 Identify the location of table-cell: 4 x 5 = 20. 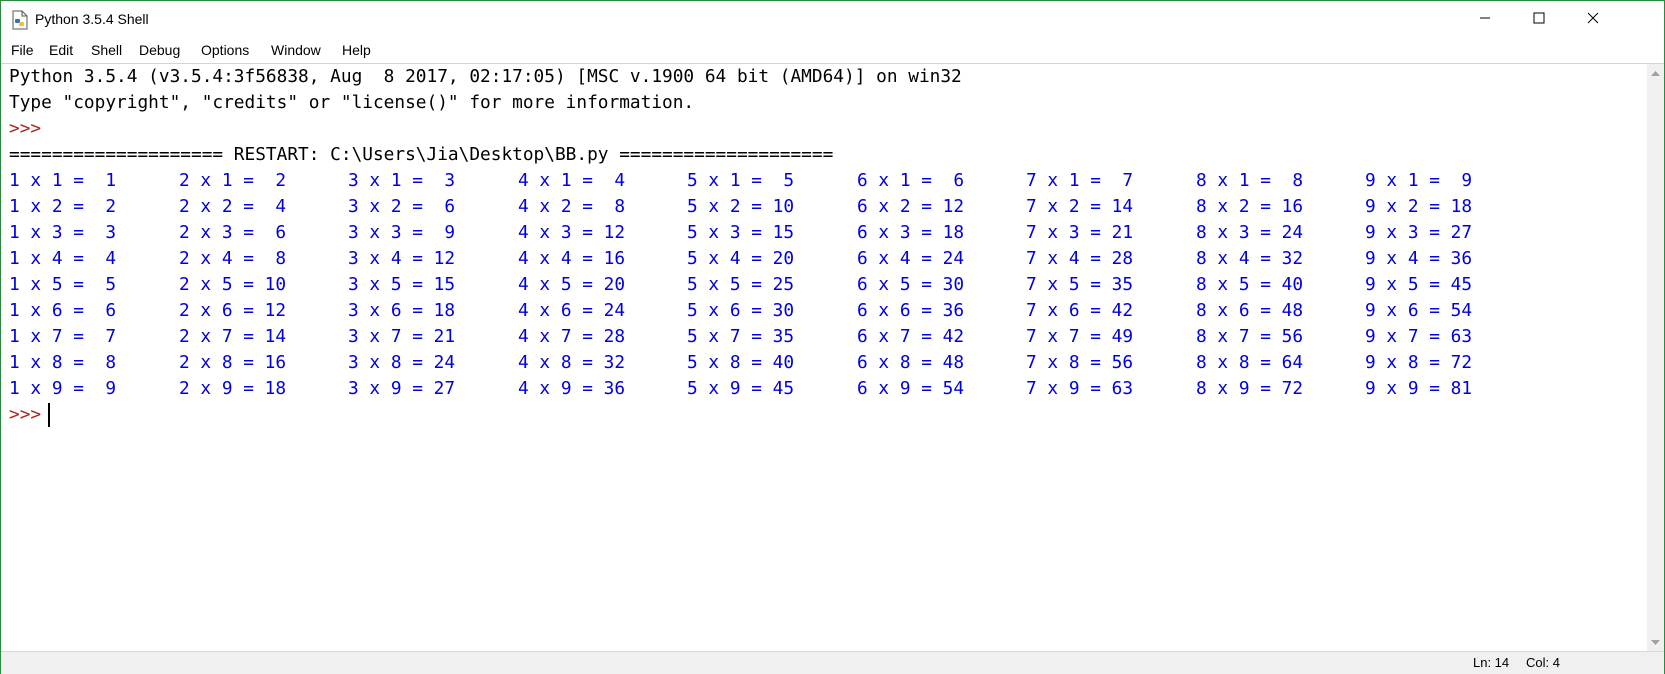
(572, 284).